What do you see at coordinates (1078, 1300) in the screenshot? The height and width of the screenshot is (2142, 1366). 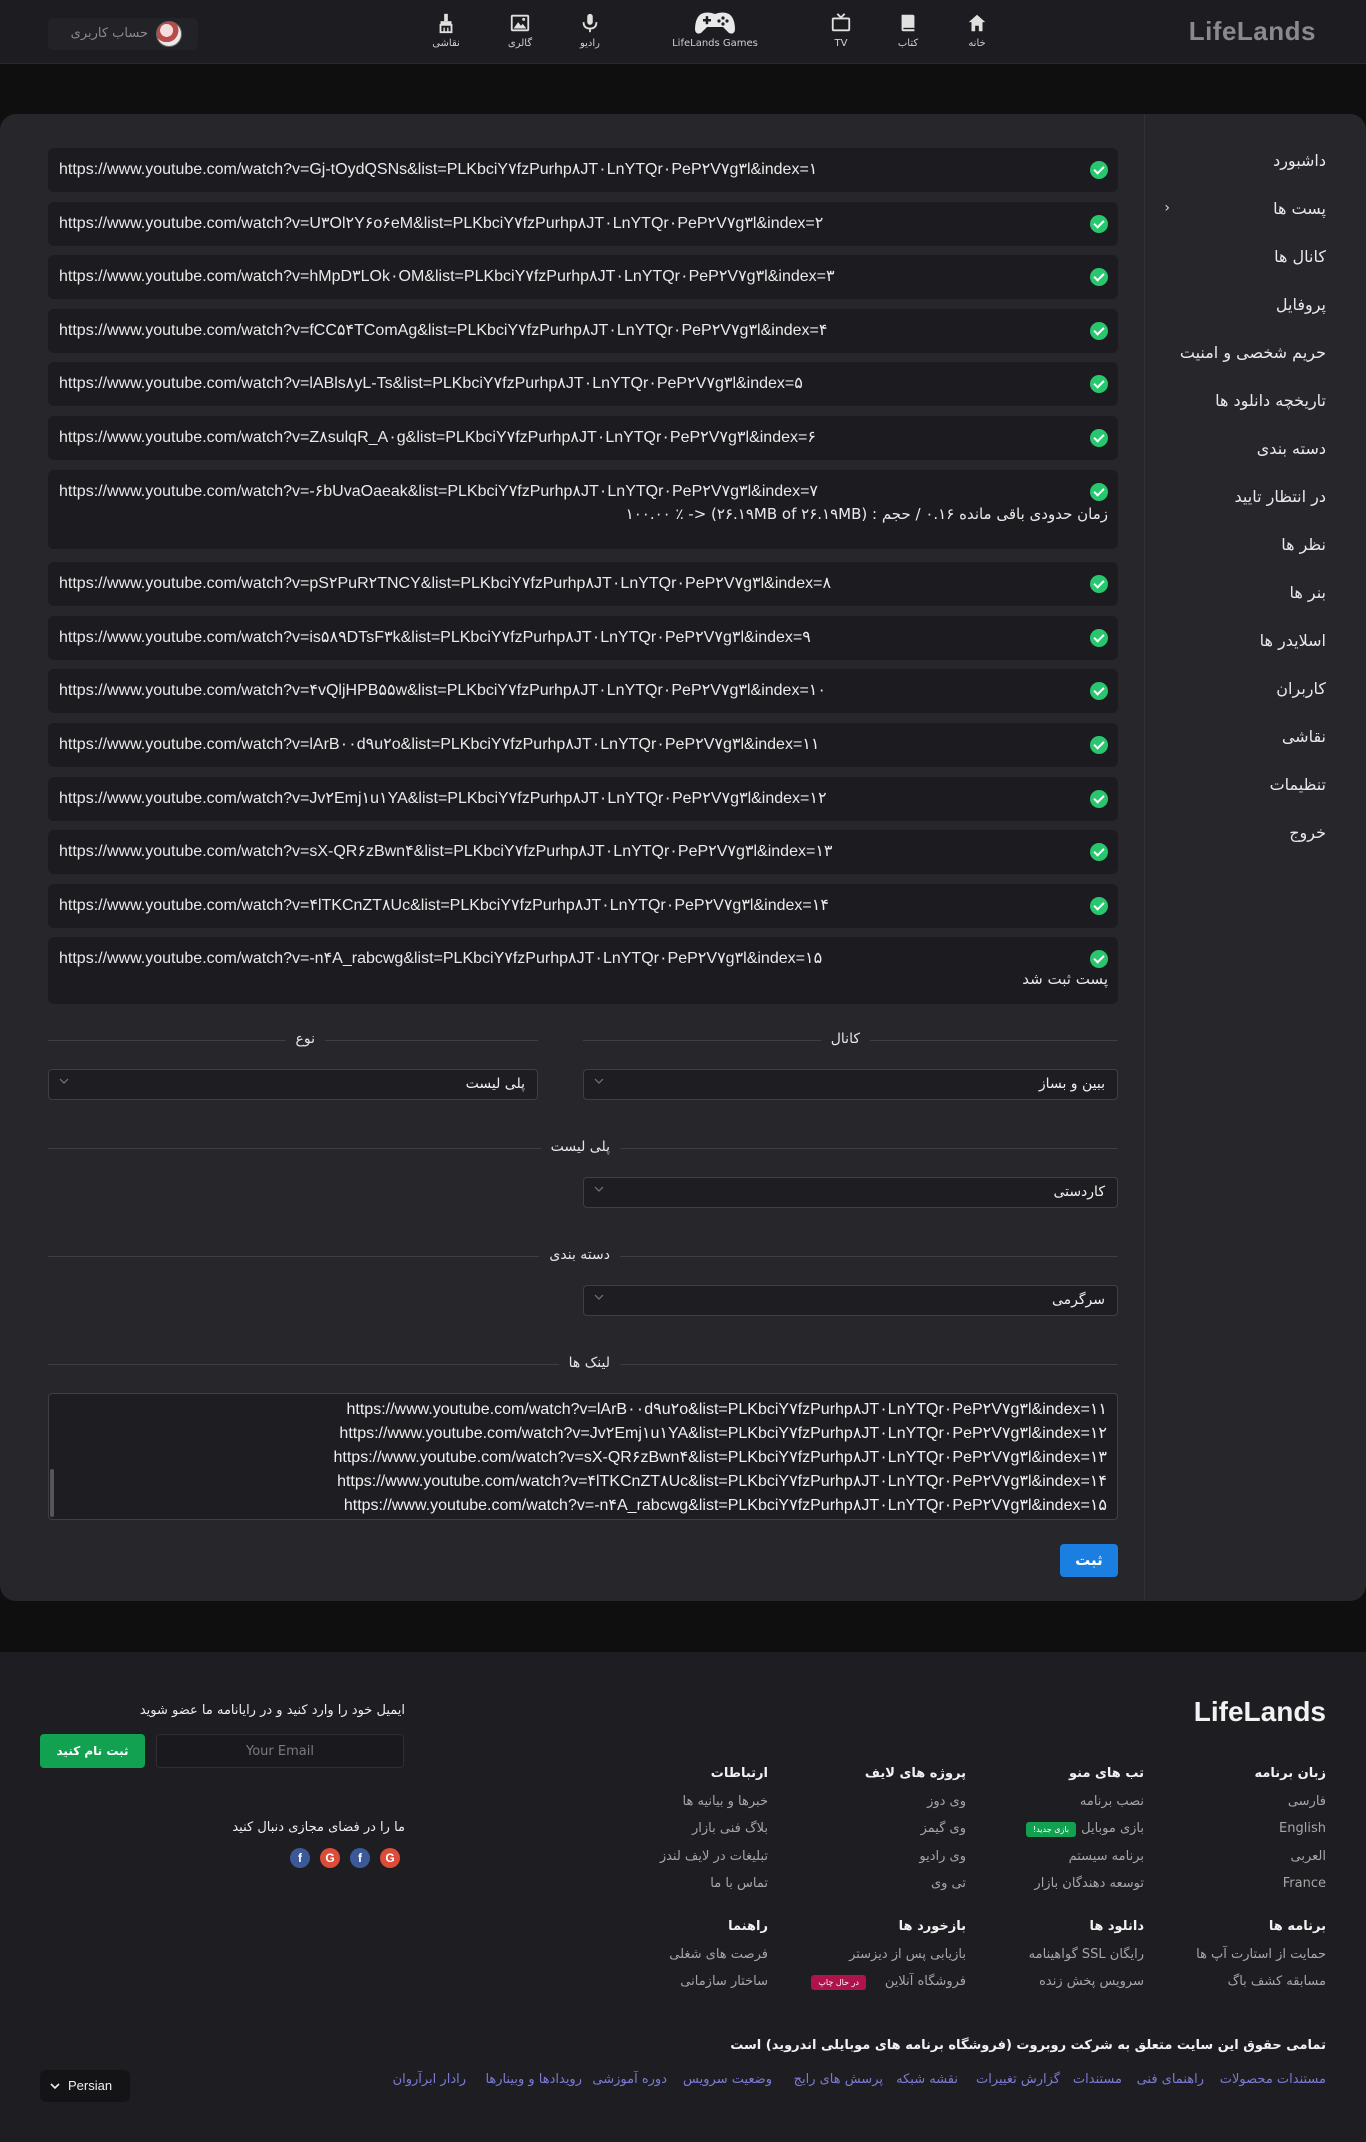 I see `category-select-value: سرگرمی` at bounding box center [1078, 1300].